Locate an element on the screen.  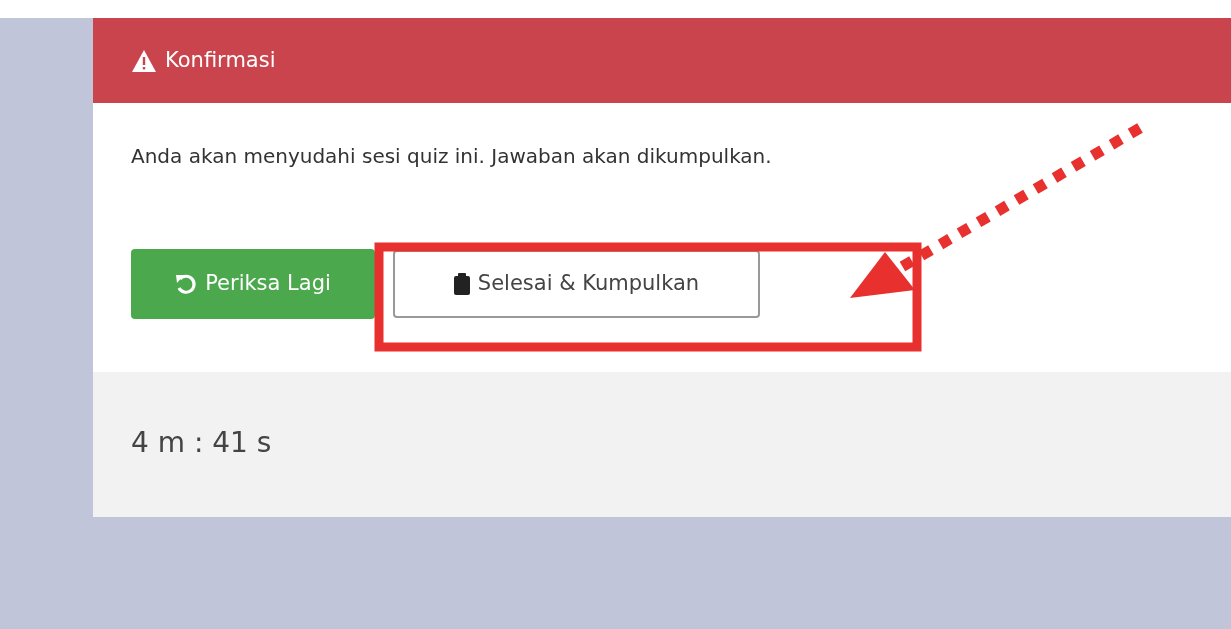
countdown-timer: 4 m : 41 s is located at coordinates (201, 442).